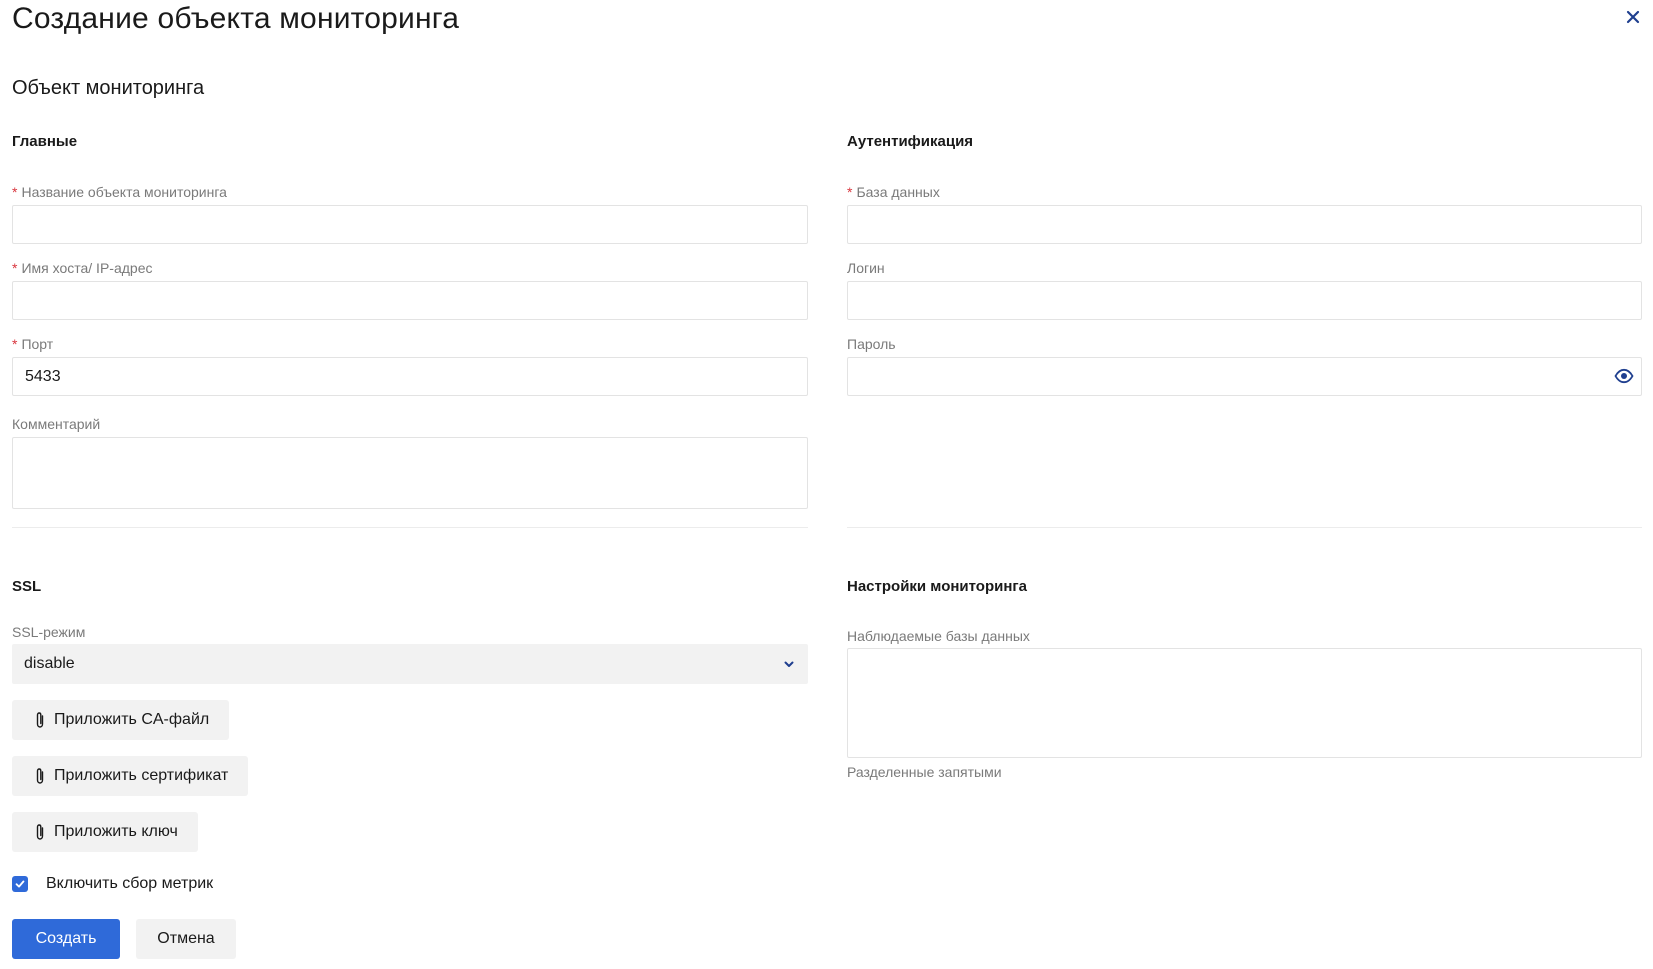  I want to click on section-title: Объект мониторинга, so click(108, 88).